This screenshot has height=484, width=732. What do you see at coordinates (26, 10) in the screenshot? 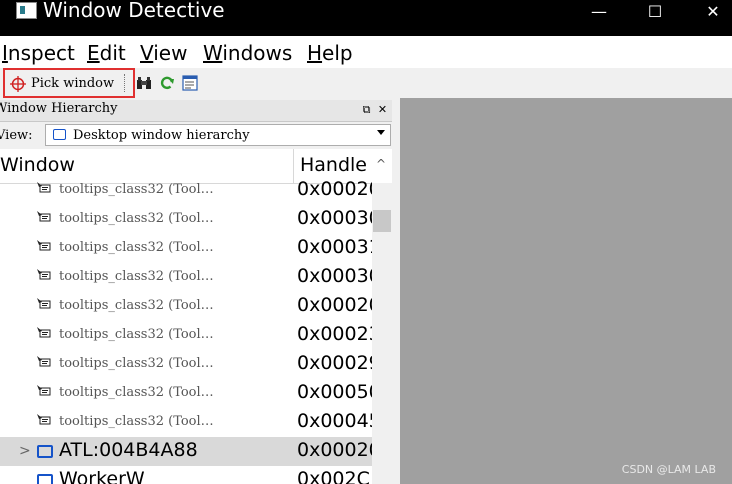
I see `app-icon` at bounding box center [26, 10].